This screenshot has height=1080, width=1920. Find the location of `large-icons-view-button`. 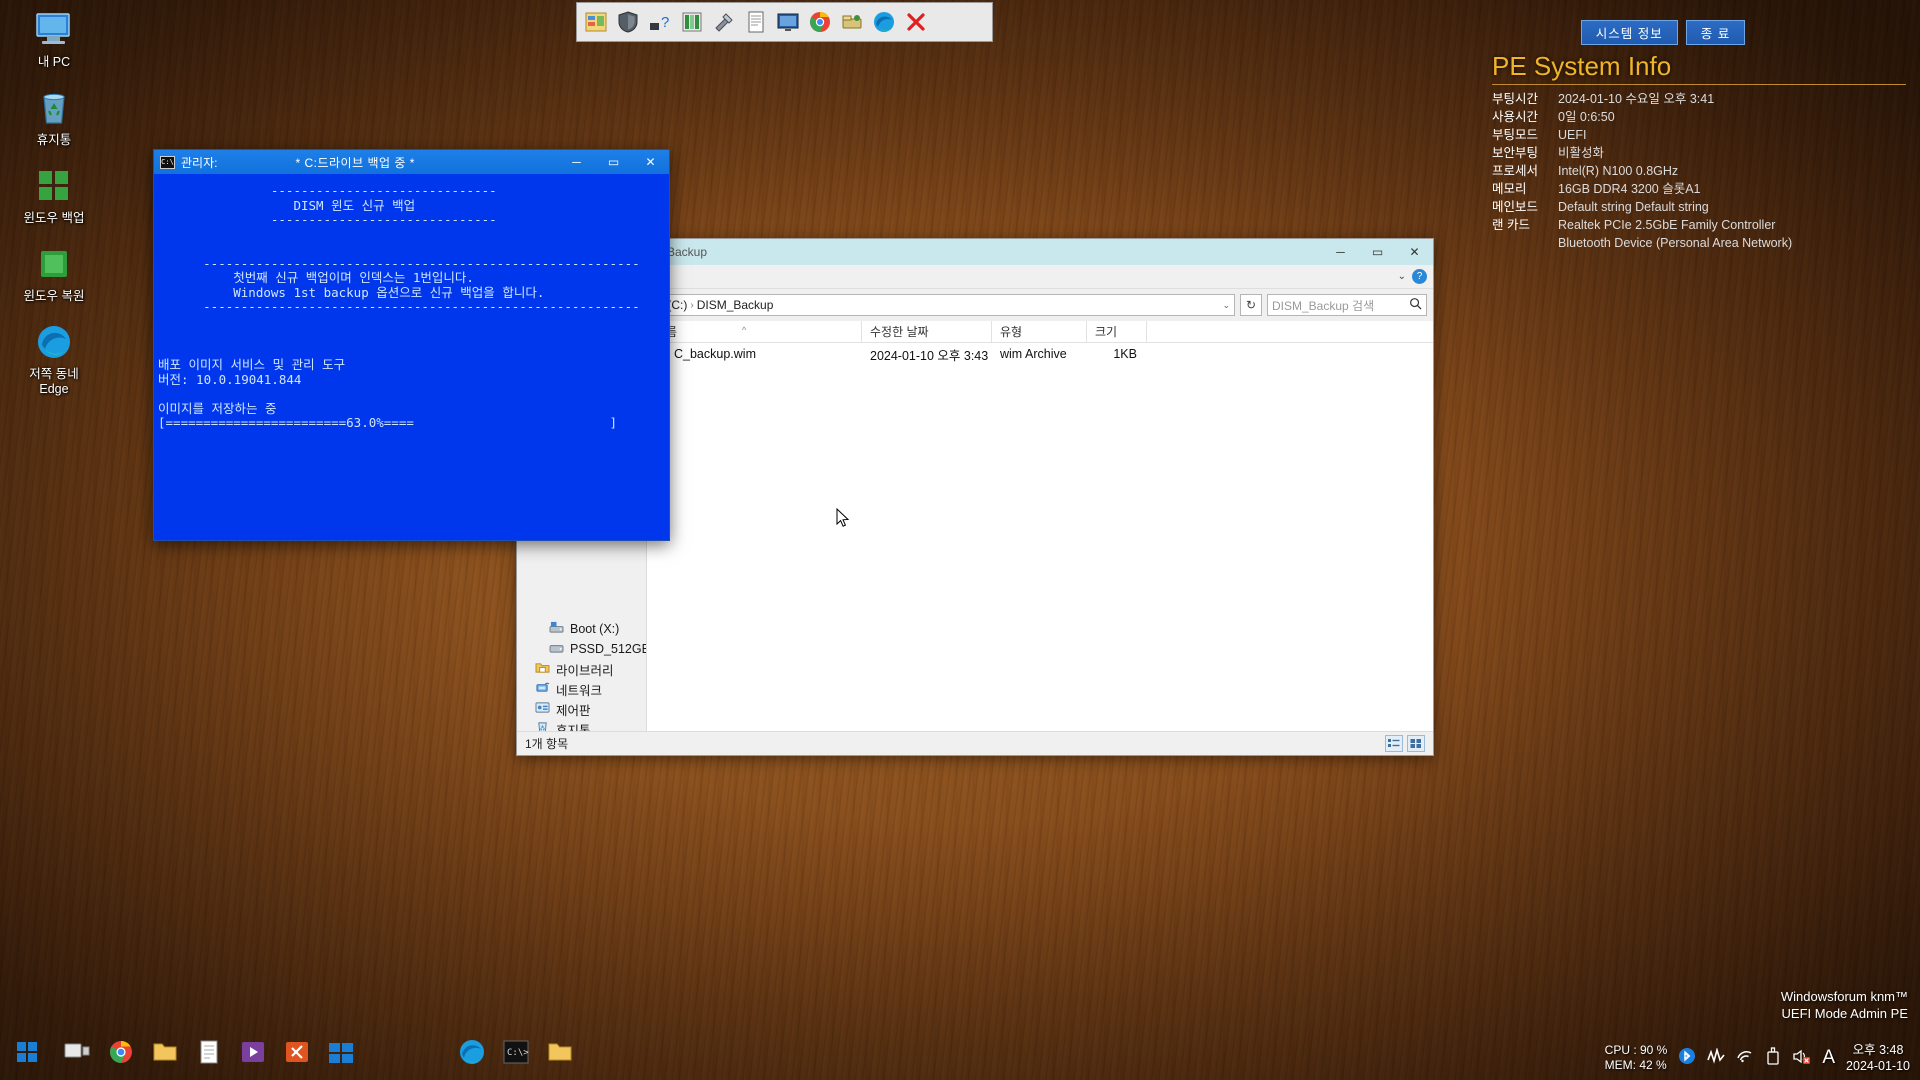

large-icons-view-button is located at coordinates (1416, 743).